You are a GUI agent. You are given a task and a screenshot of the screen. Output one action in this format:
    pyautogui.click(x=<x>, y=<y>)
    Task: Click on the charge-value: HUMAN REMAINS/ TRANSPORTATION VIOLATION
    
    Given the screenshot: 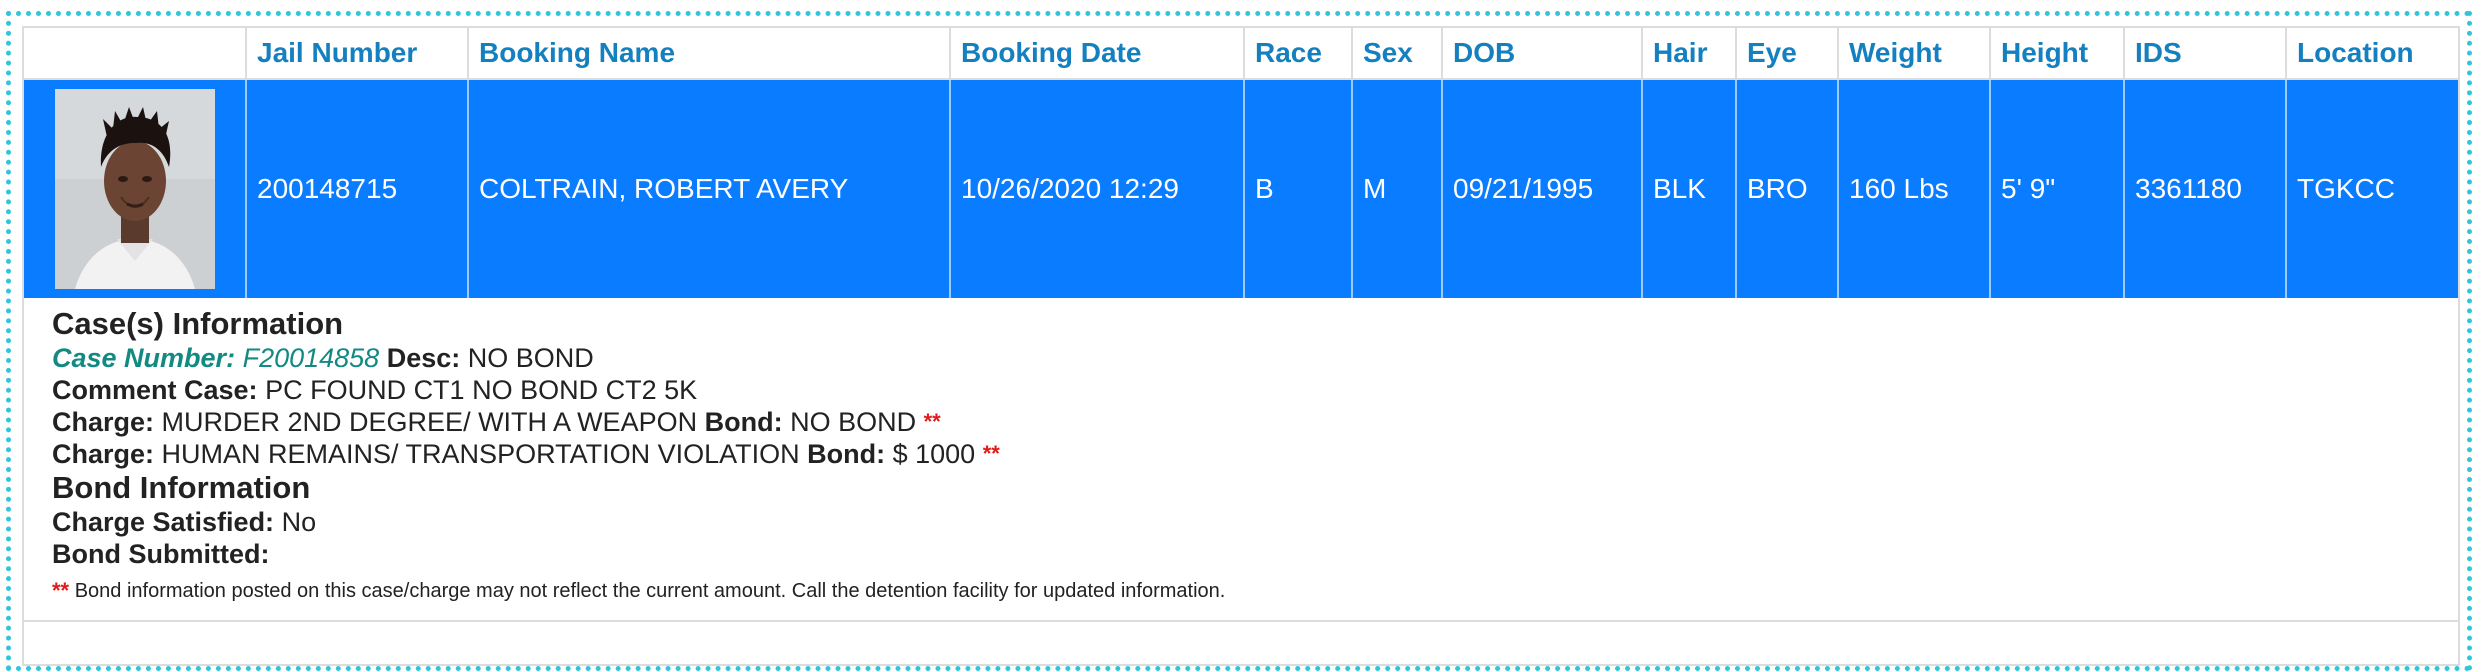 What is the action you would take?
    pyautogui.click(x=480, y=454)
    